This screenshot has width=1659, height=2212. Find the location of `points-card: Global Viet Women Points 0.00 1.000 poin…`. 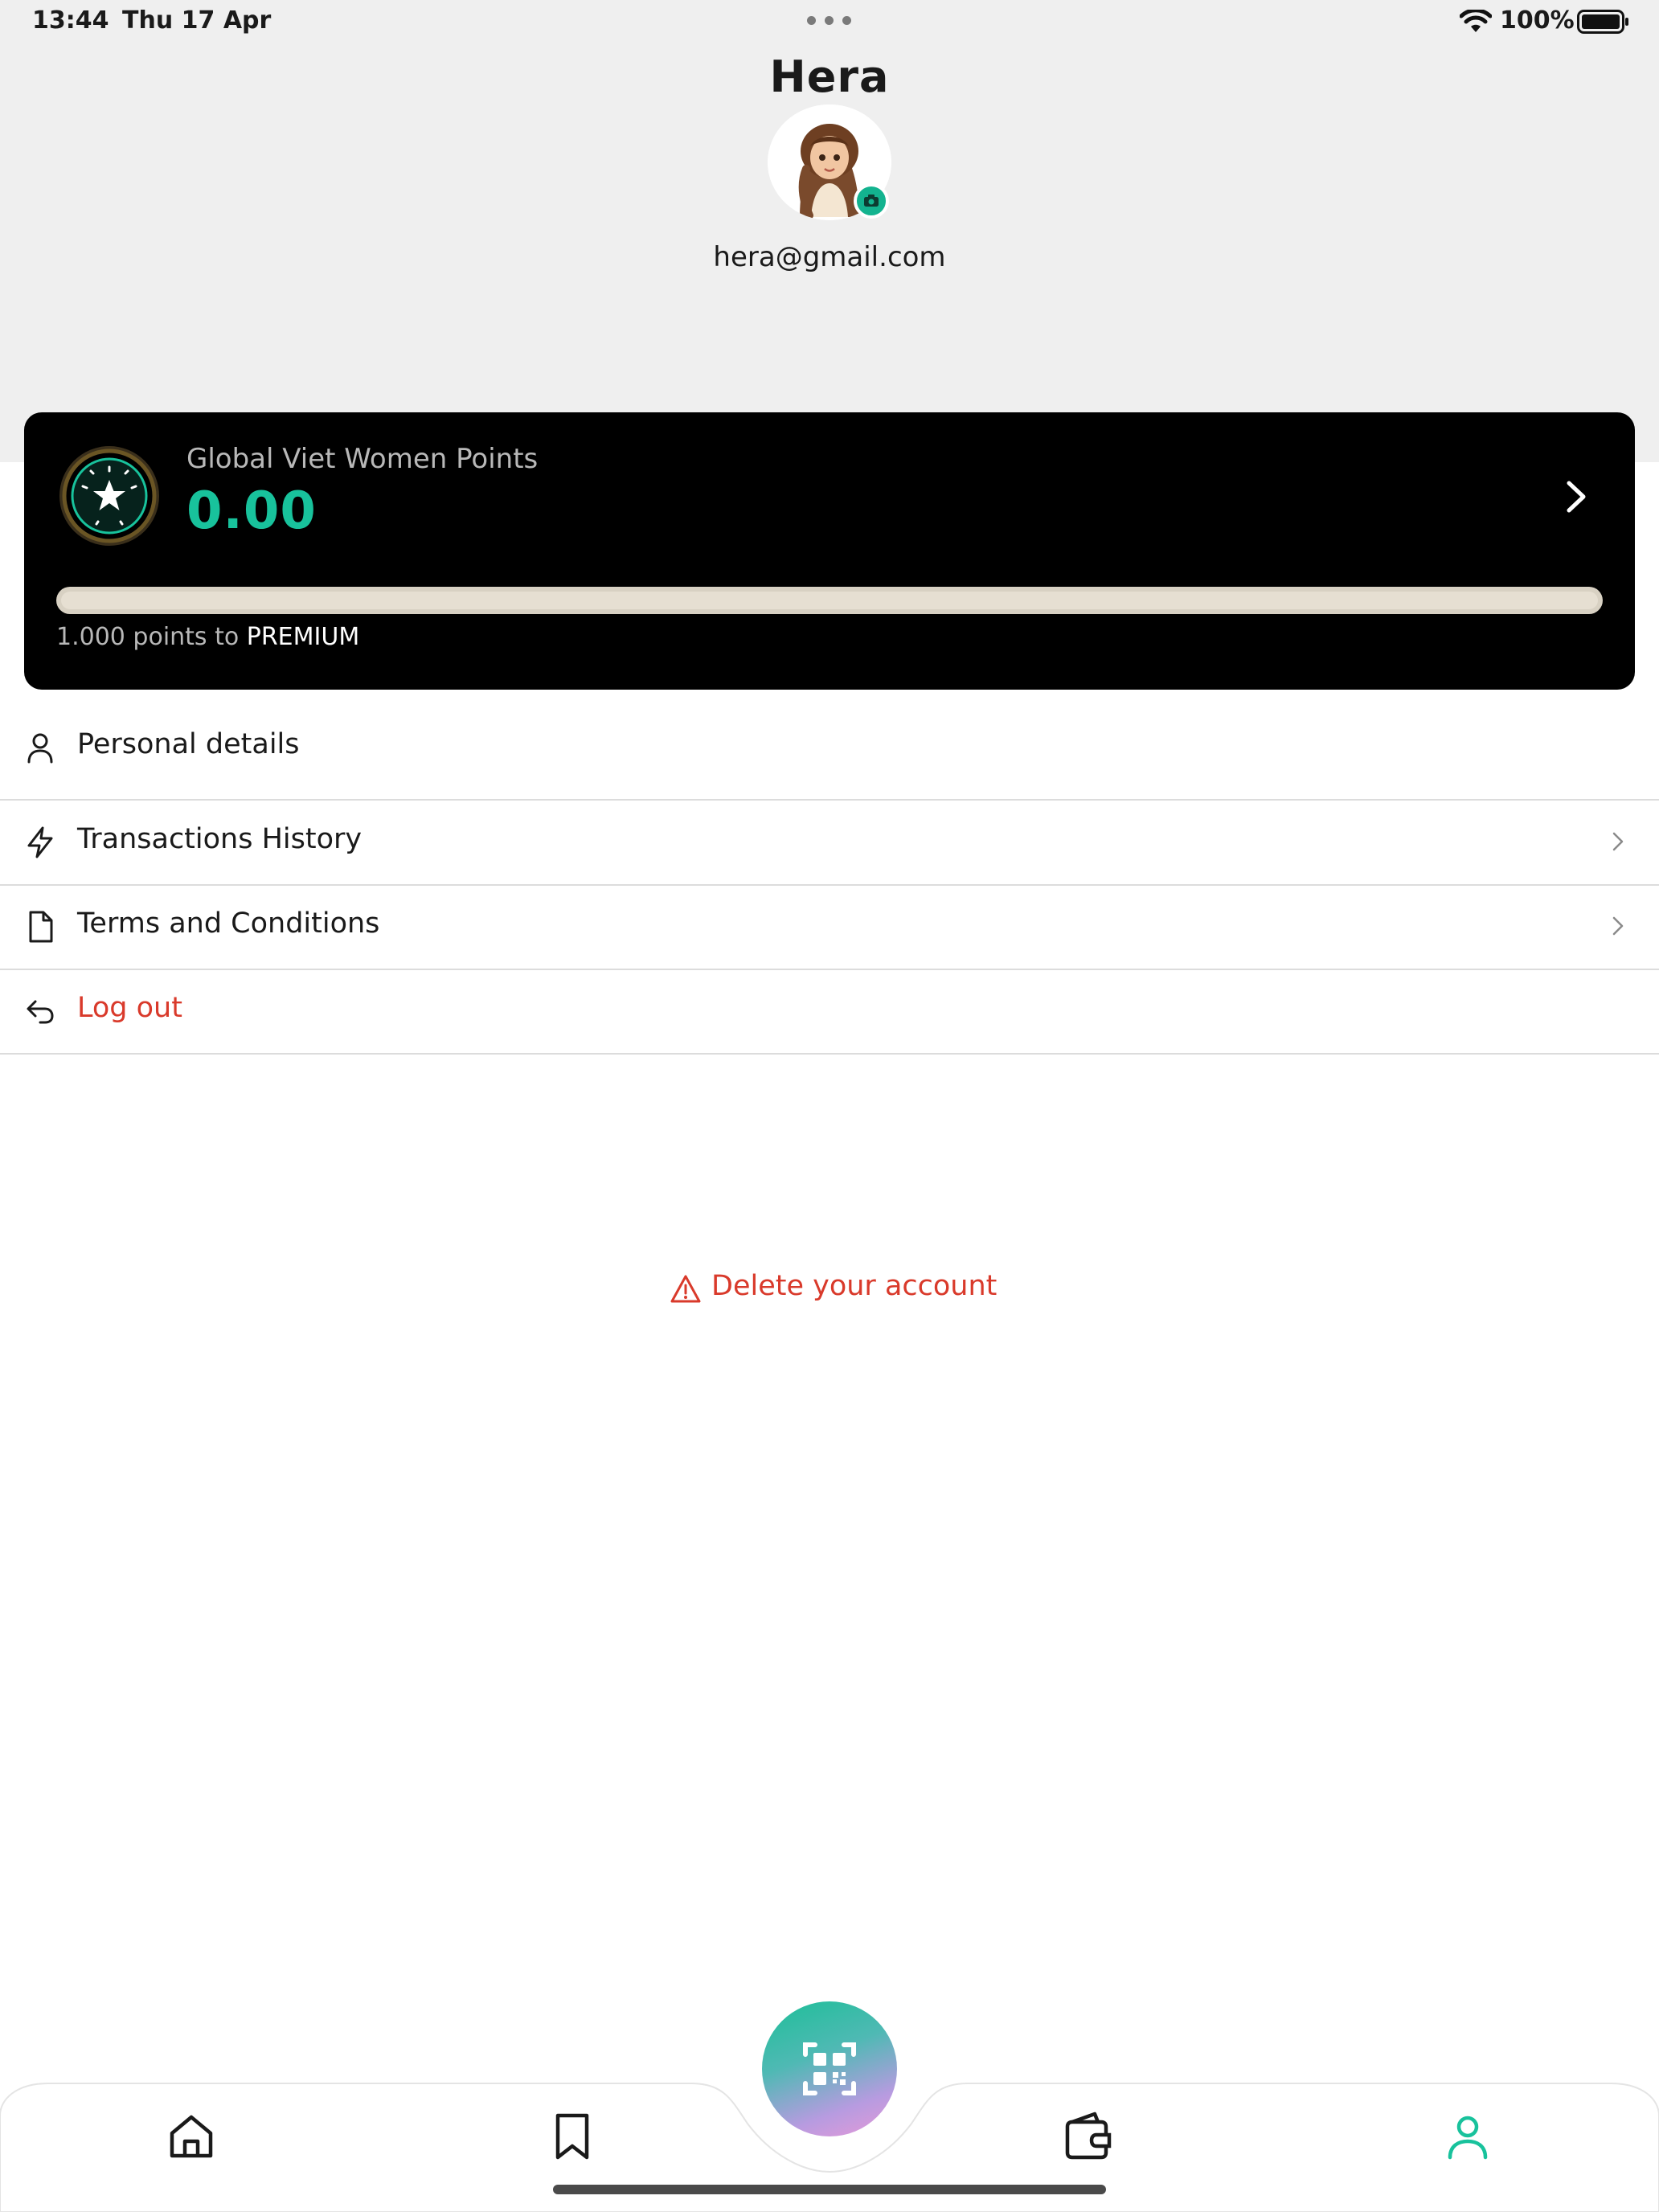

points-card: Global Viet Women Points 0.00 1.000 poin… is located at coordinates (829, 551).